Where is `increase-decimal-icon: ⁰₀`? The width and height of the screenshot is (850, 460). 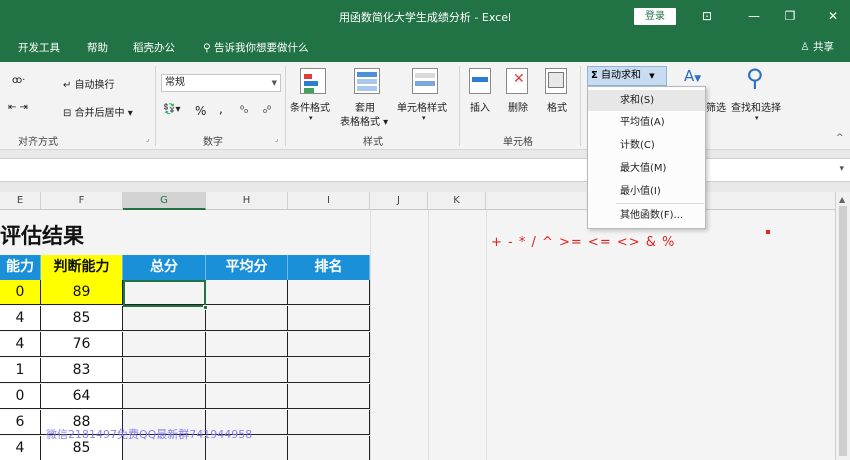
increase-decimal-icon: ⁰₀ is located at coordinates (244, 110).